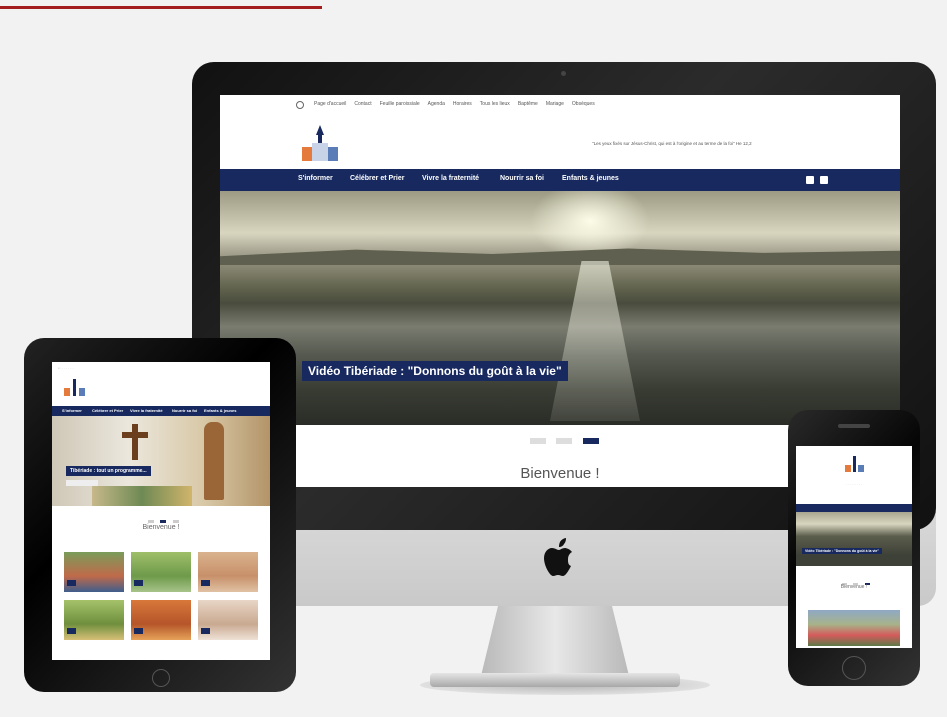  What do you see at coordinates (82, 483) in the screenshot?
I see `ipad-hero-button` at bounding box center [82, 483].